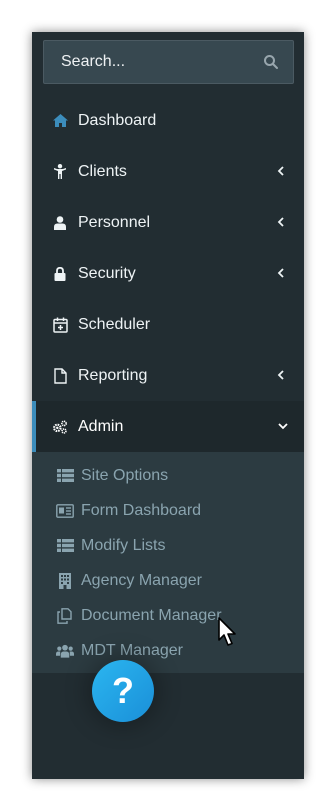  I want to click on sidebar-item-label: Admin, so click(101, 426).